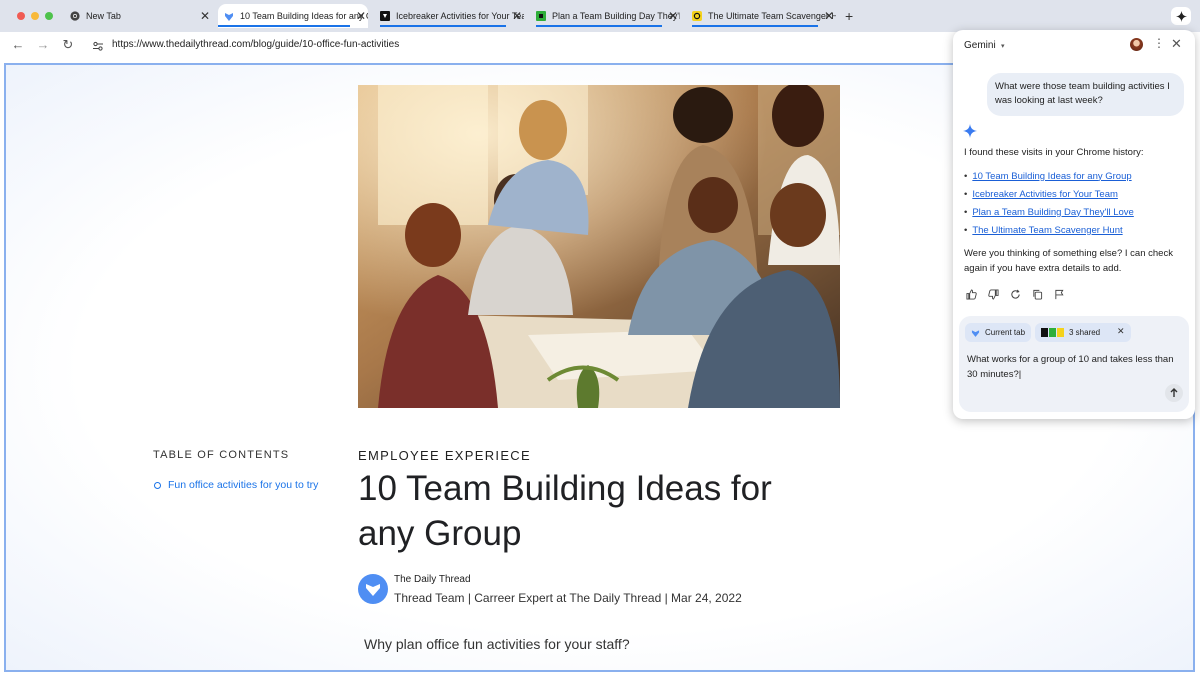 The height and width of the screenshot is (681, 1200). What do you see at coordinates (1085, 332) in the screenshot?
I see `chip-label: 3 shared` at bounding box center [1085, 332].